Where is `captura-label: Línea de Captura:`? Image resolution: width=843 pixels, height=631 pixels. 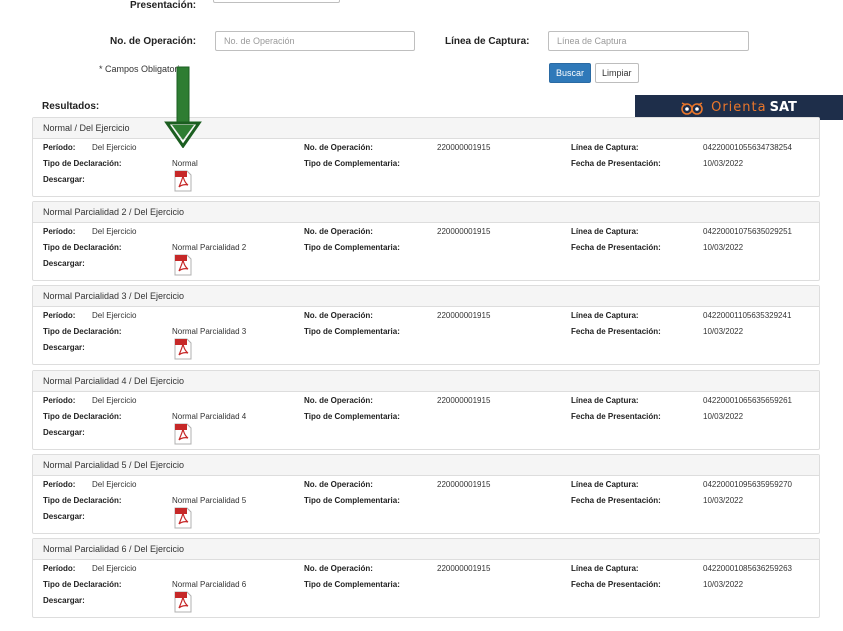 captura-label: Línea de Captura: is located at coordinates (487, 41).